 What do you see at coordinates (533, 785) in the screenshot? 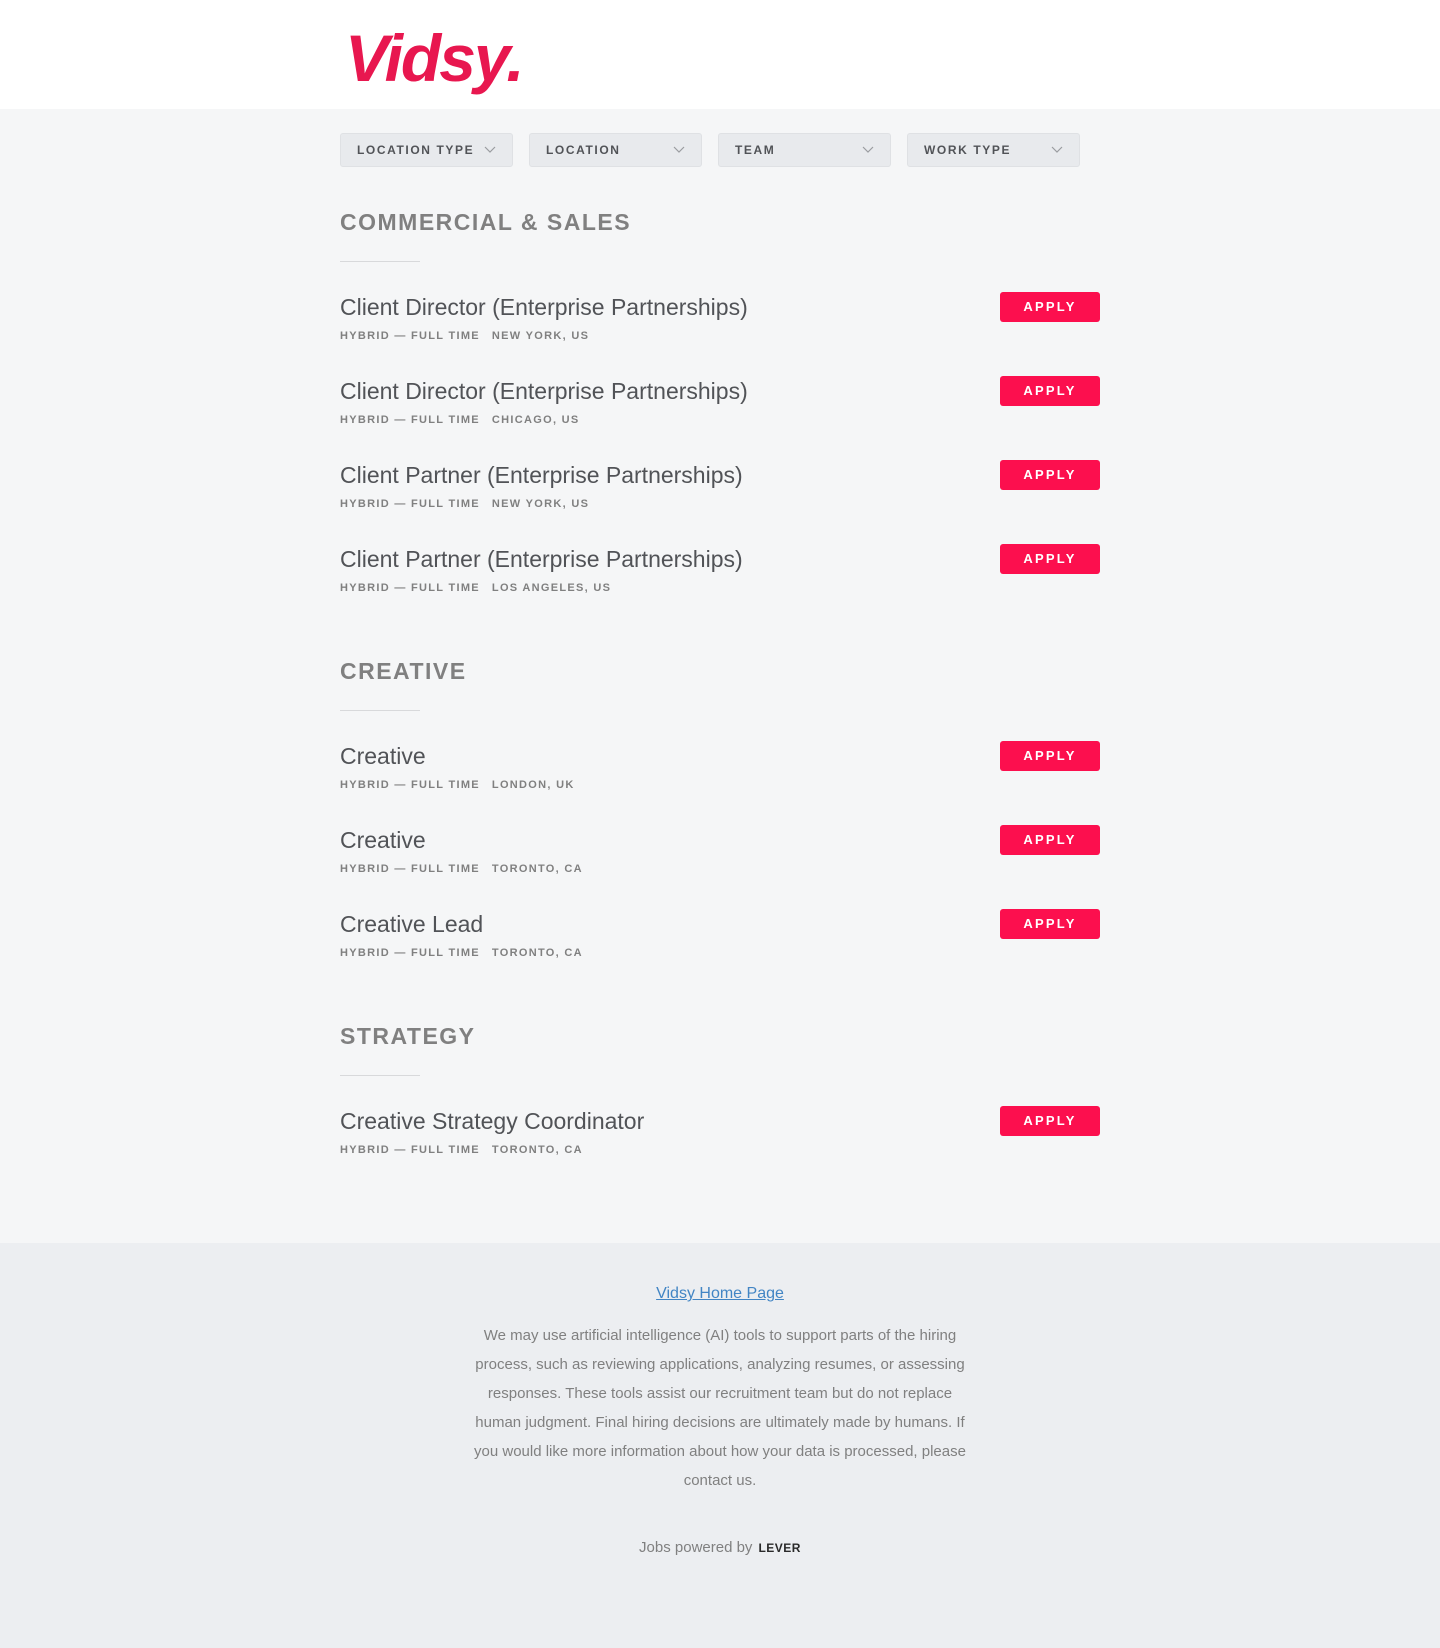
I see `posting-location: LONDON, UK` at bounding box center [533, 785].